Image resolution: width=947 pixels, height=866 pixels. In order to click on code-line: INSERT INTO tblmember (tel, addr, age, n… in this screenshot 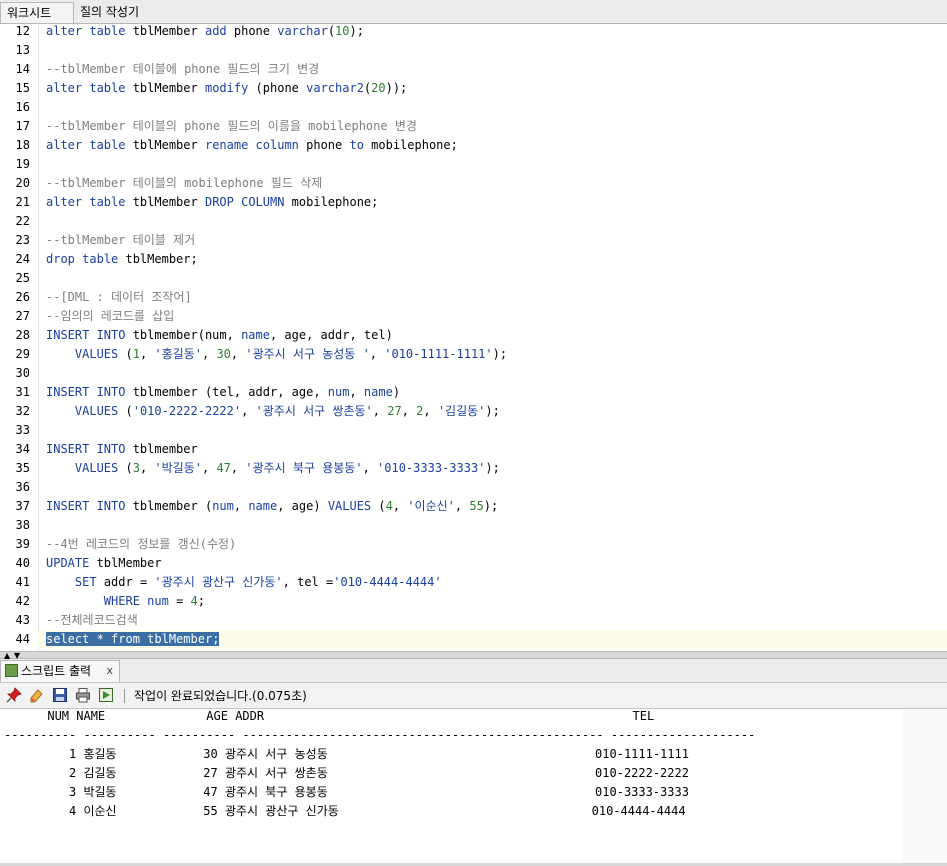, I will do `click(493, 392)`.